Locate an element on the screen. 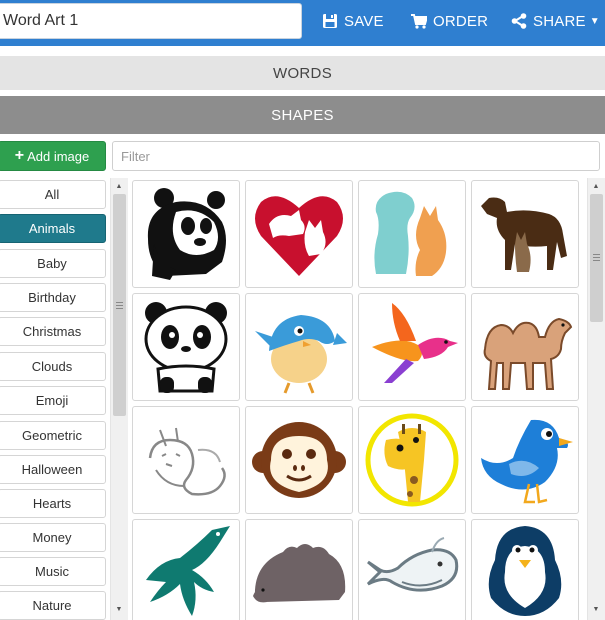  category-item: Nature is located at coordinates (53, 605).